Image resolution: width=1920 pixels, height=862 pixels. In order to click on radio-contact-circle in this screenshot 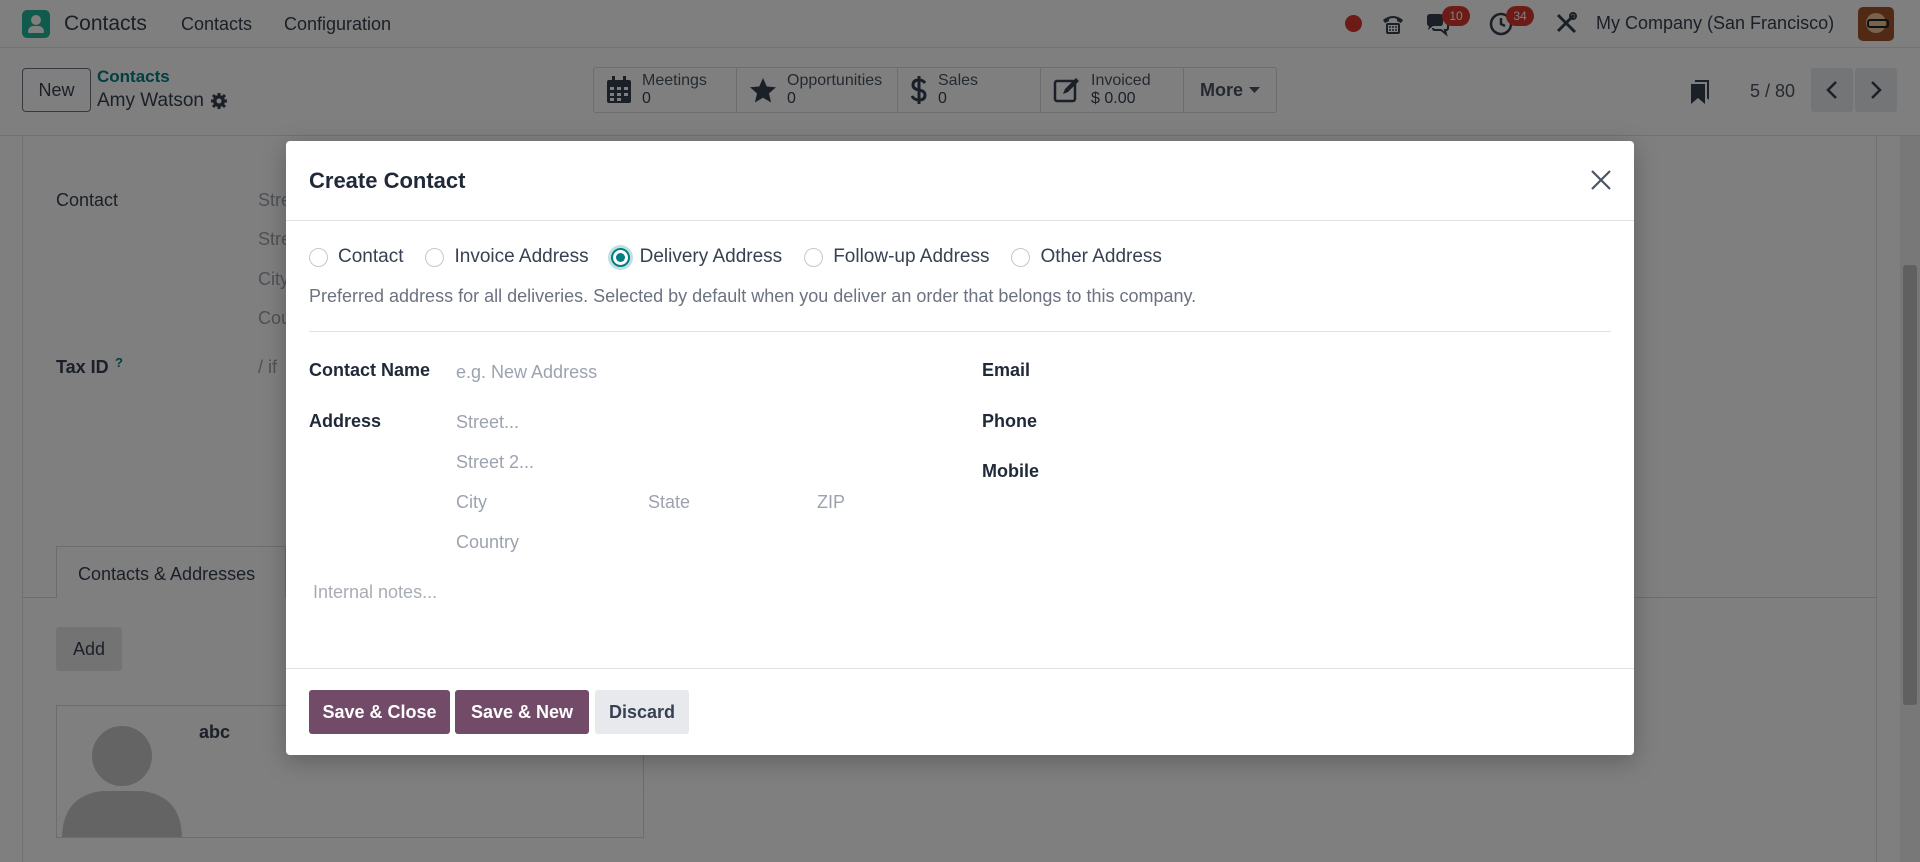, I will do `click(318, 257)`.